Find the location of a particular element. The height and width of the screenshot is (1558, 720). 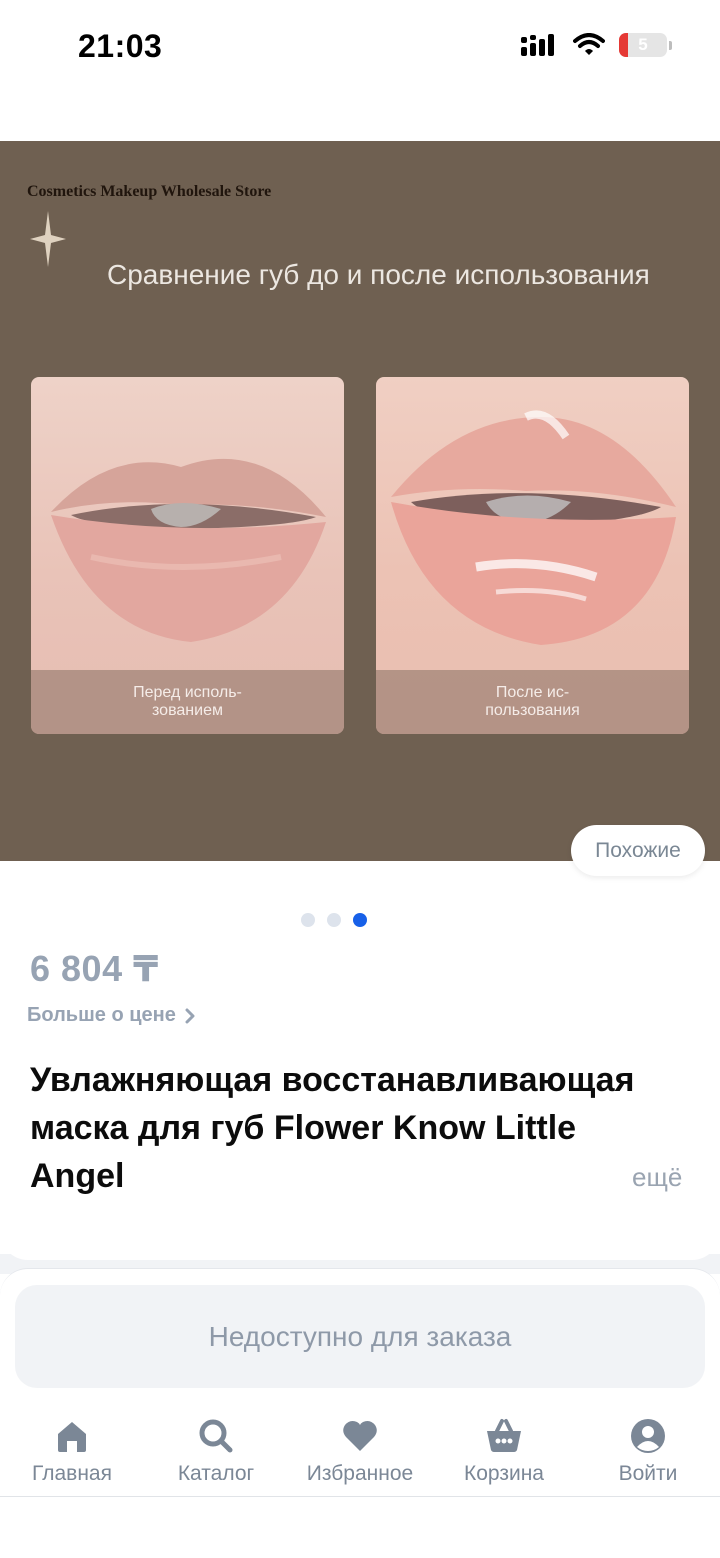

tab-cart: Корзина is located at coordinates (504, 1449).